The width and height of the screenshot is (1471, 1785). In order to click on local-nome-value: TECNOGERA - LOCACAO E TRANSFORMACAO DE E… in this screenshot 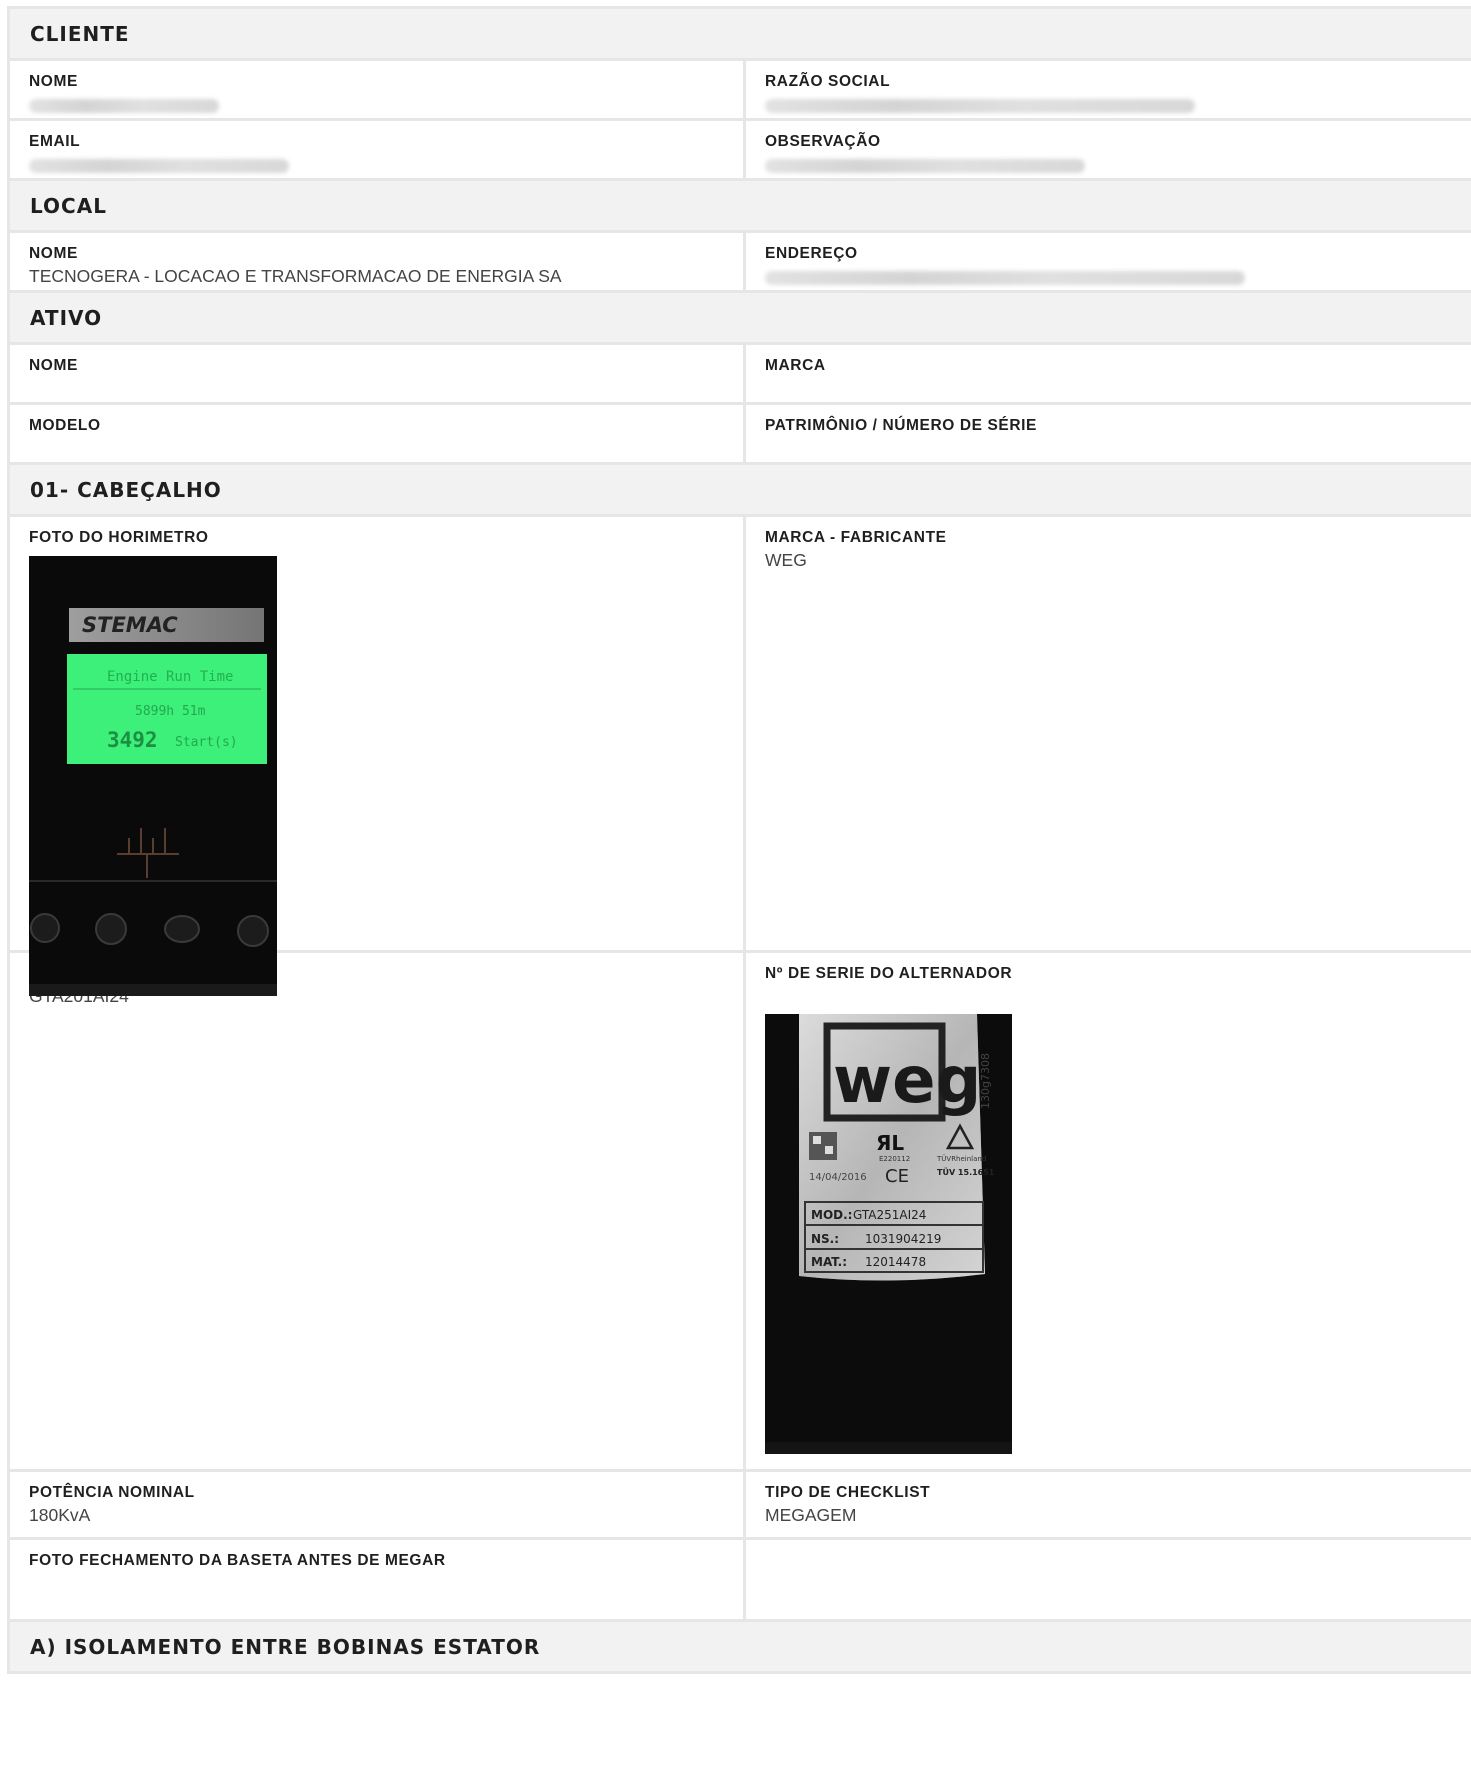, I will do `click(295, 276)`.